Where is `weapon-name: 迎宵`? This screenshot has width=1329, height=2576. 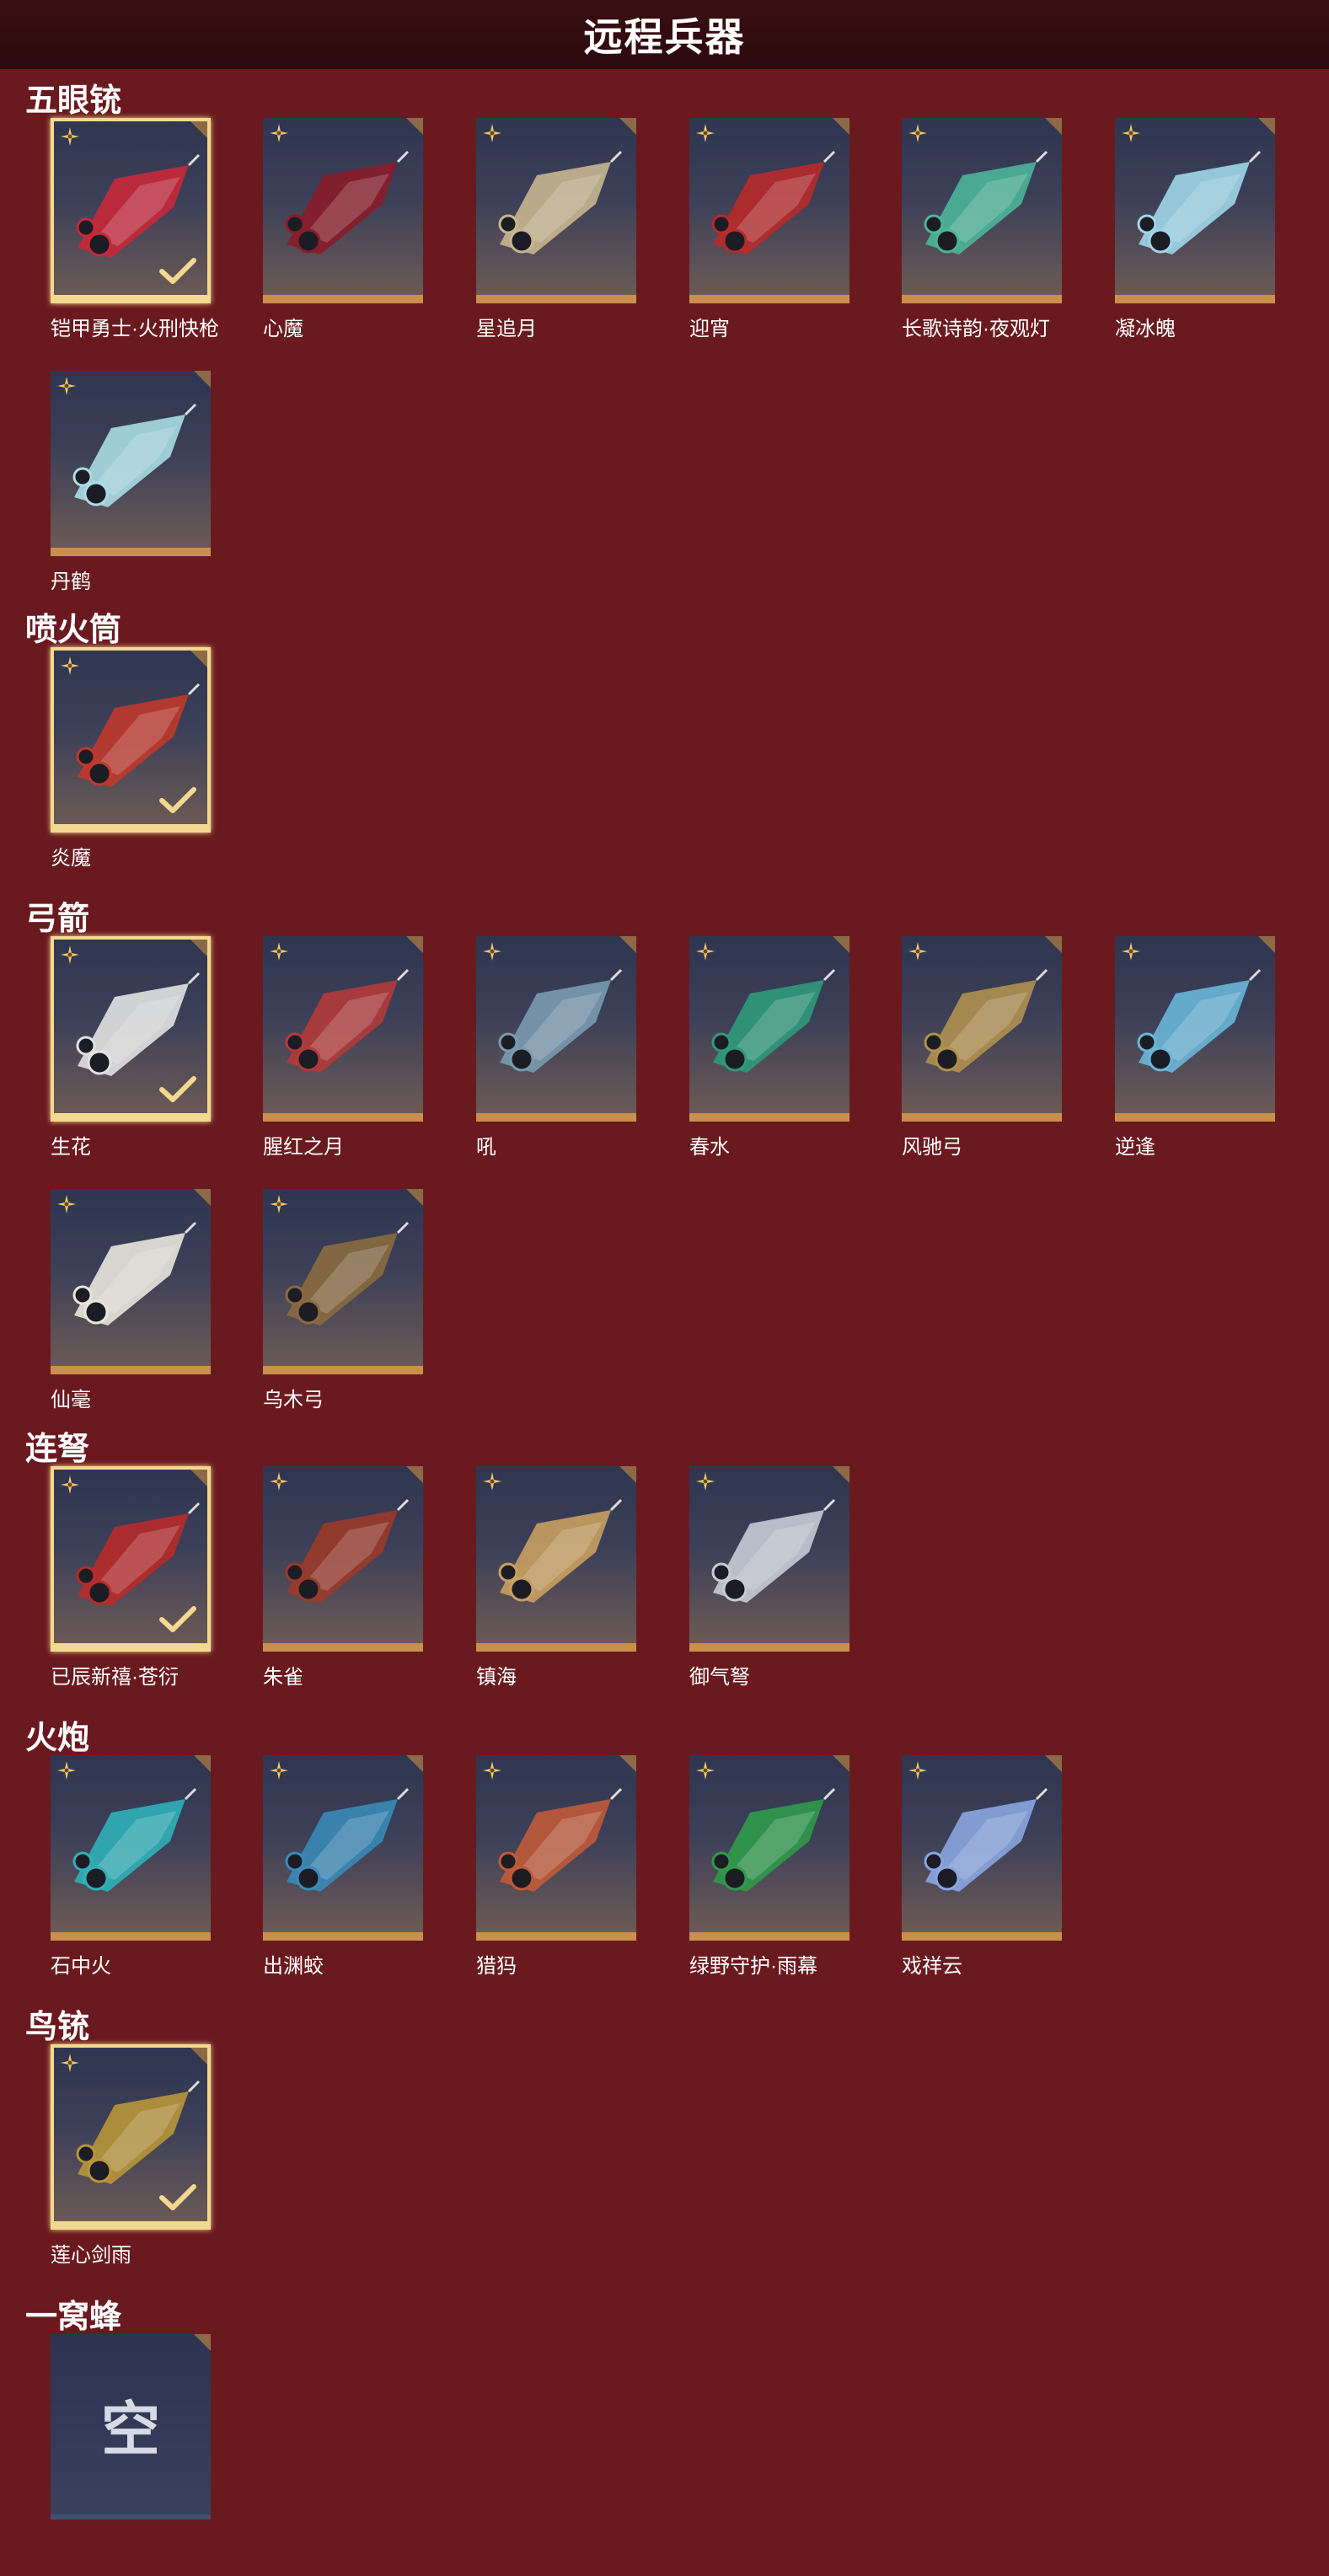 weapon-name: 迎宵 is located at coordinates (709, 329).